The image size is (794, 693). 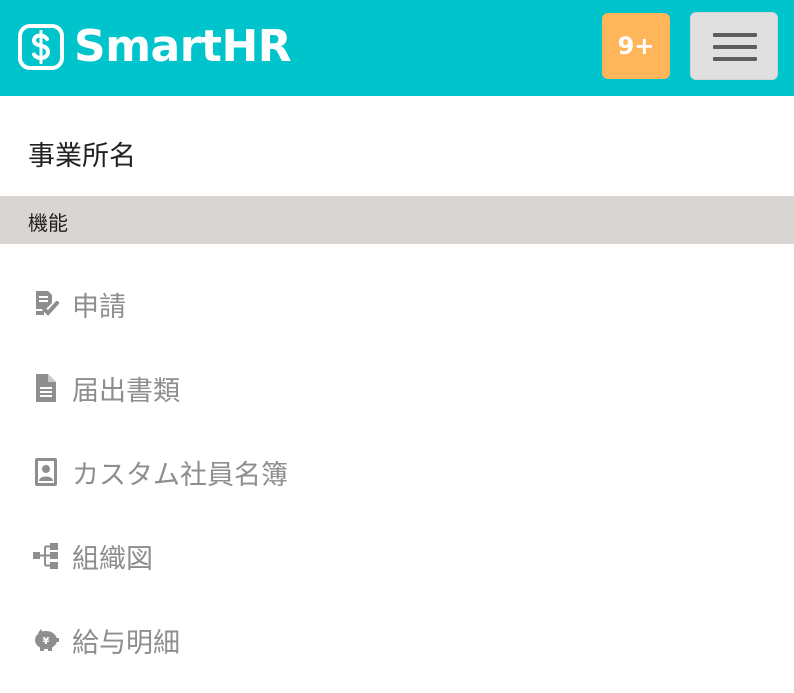 I want to click on office-header: 事業所名, so click(x=397, y=146).